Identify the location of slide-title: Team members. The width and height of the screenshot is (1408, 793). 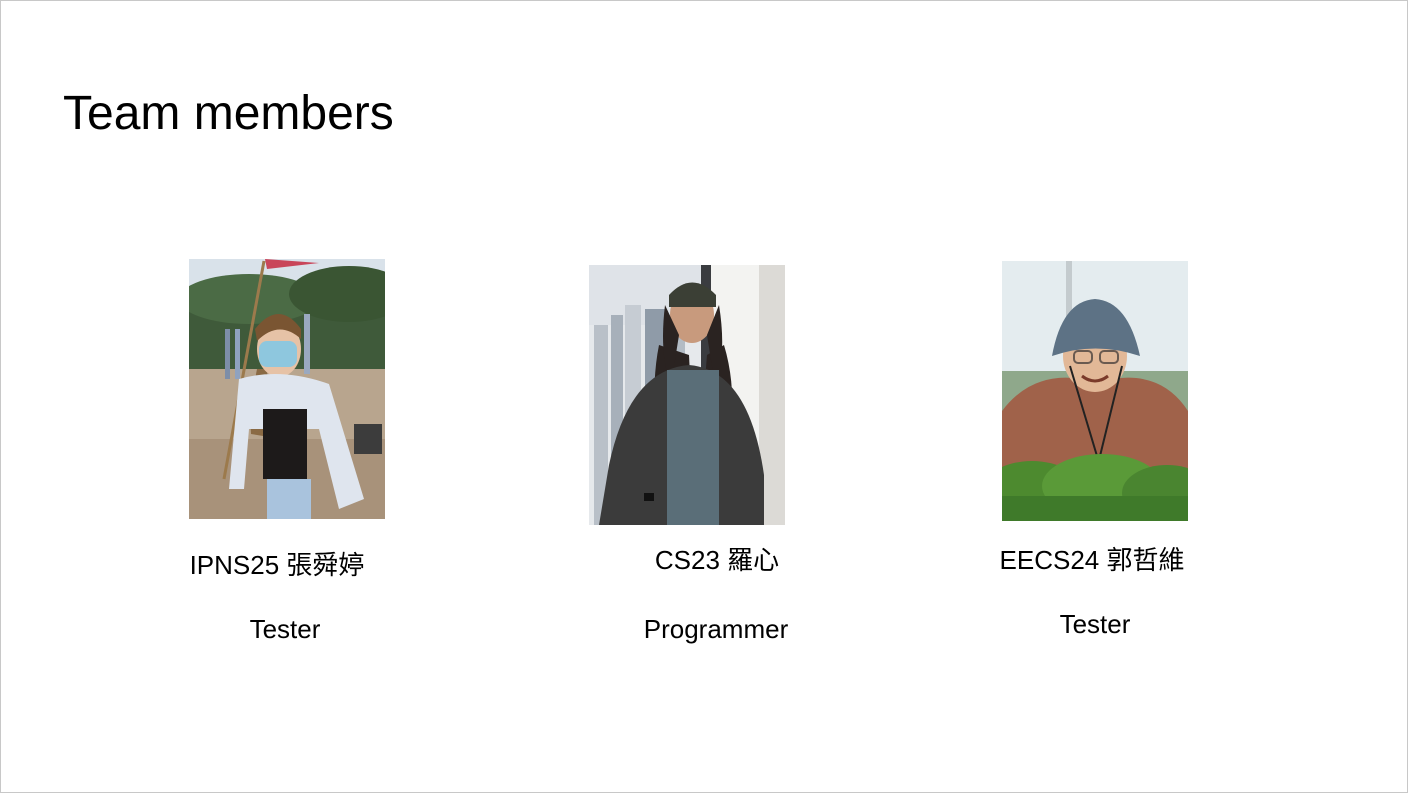
(228, 113).